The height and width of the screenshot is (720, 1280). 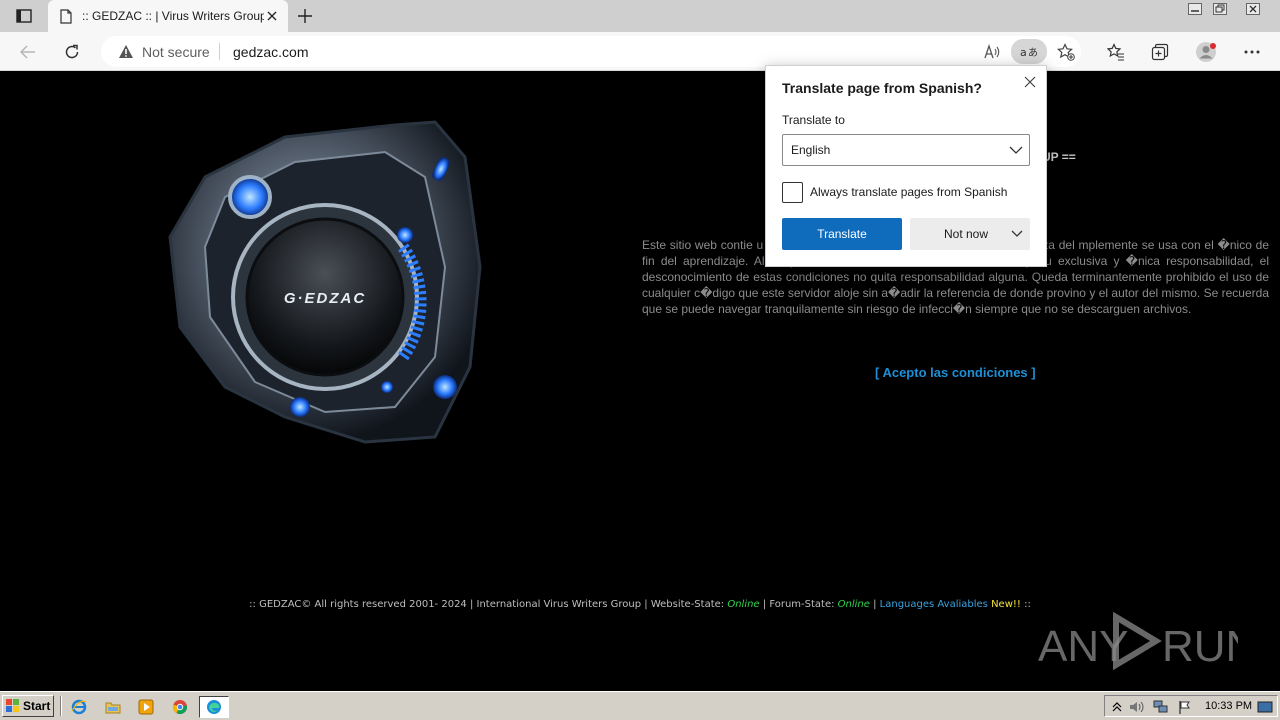 I want to click on volume-icon, so click(x=1137, y=707).